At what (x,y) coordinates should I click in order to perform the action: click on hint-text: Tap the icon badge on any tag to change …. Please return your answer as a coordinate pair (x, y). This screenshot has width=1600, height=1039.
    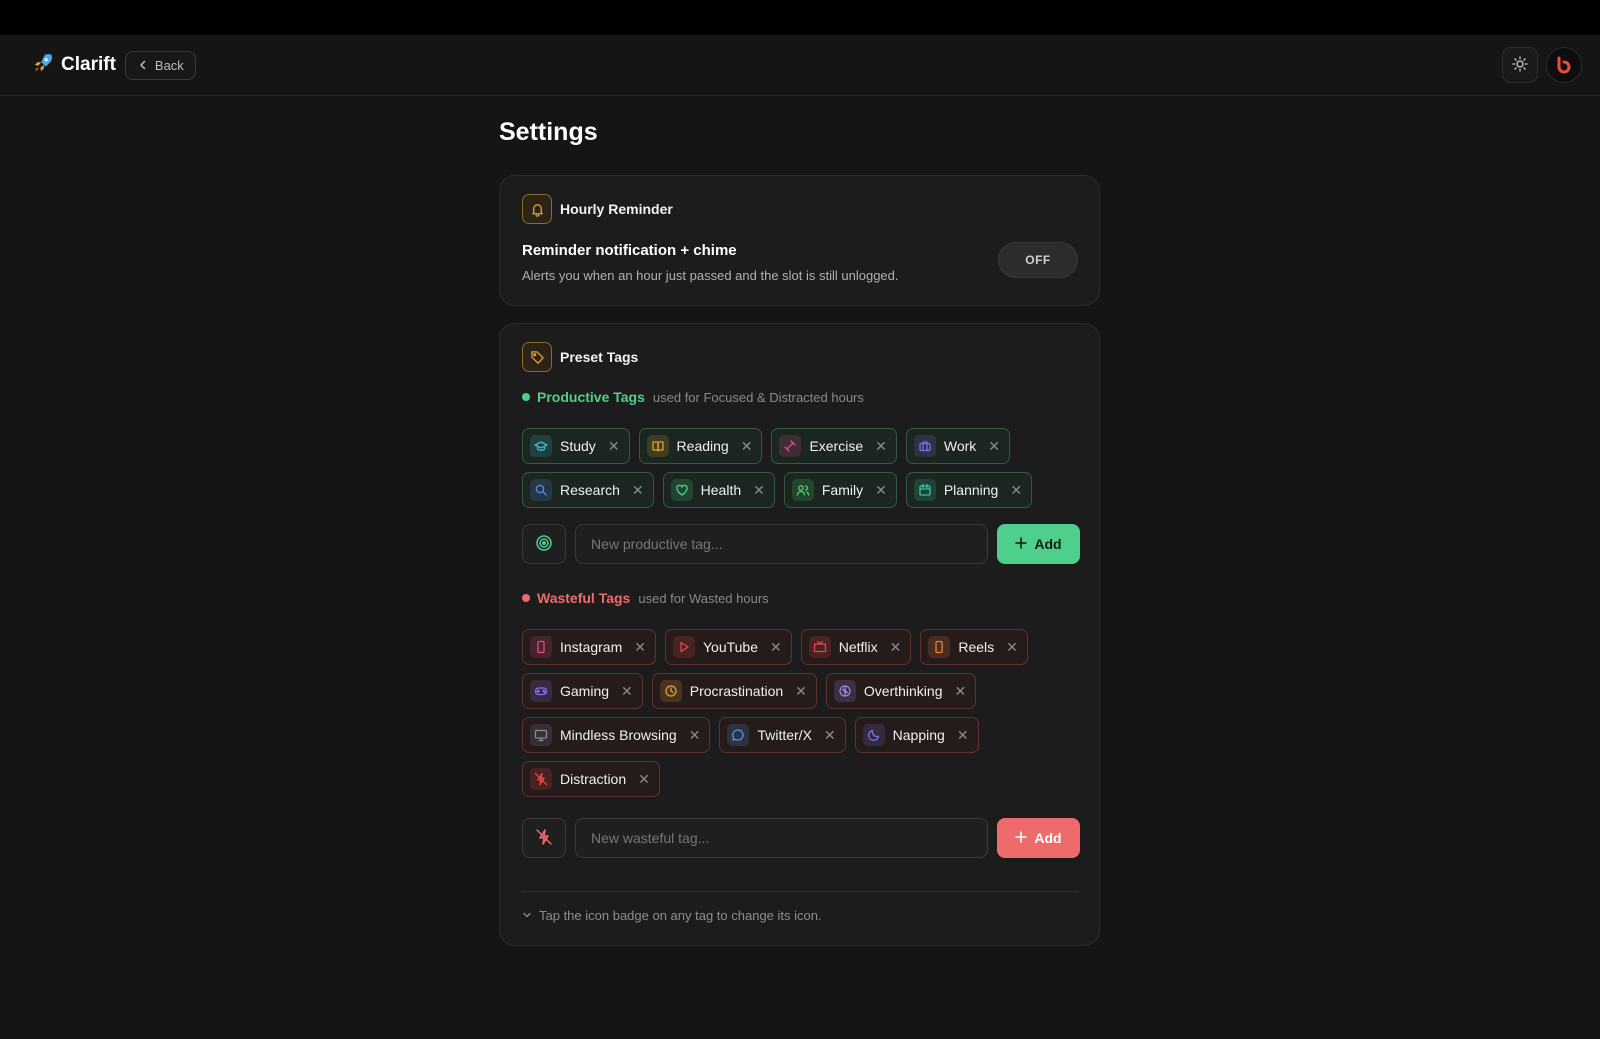
    Looking at the image, I should click on (680, 915).